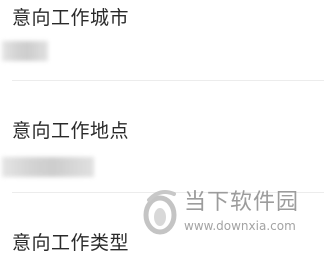 The height and width of the screenshot is (257, 324). What do you see at coordinates (71, 131) in the screenshot?
I see `field-label-intended-location: 意向工作地点` at bounding box center [71, 131].